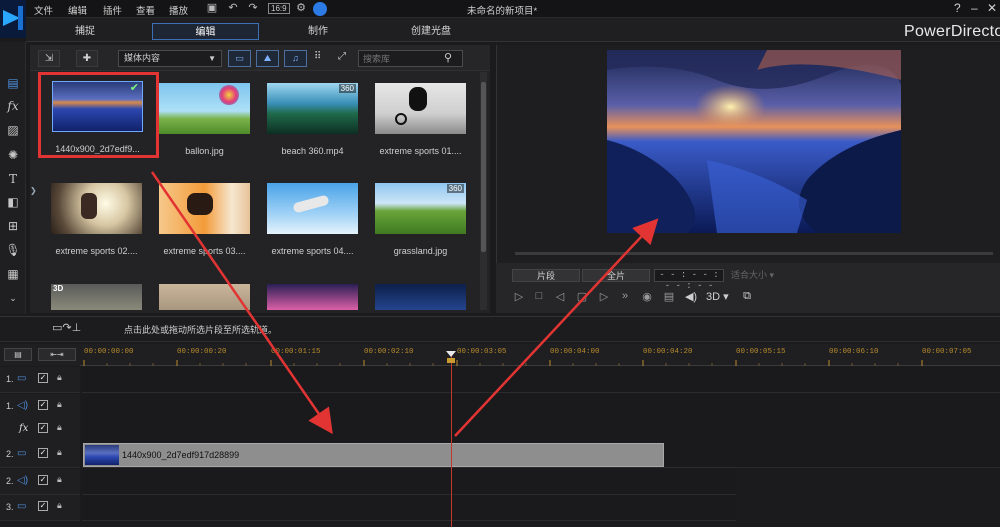  I want to click on plugin-button: ✚, so click(87, 58).